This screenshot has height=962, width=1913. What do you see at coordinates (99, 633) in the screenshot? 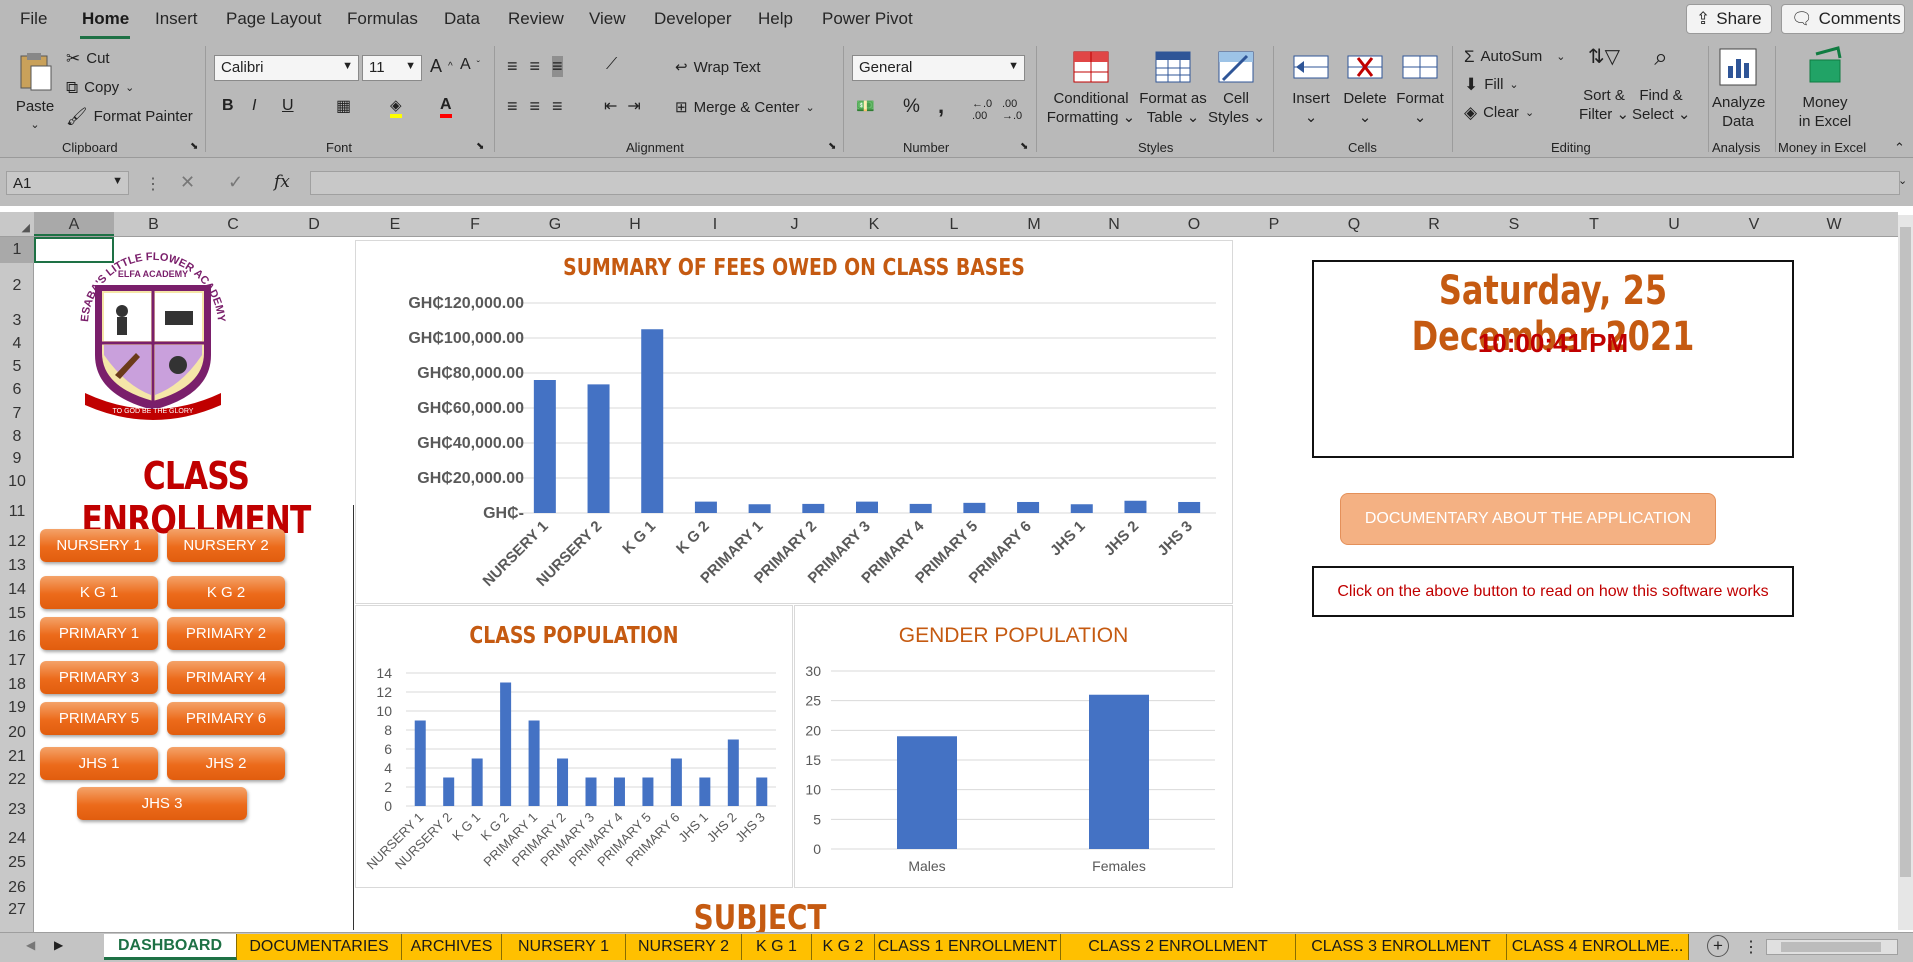
I see `enroll-button-primary-1: PRIMARY 1` at bounding box center [99, 633].